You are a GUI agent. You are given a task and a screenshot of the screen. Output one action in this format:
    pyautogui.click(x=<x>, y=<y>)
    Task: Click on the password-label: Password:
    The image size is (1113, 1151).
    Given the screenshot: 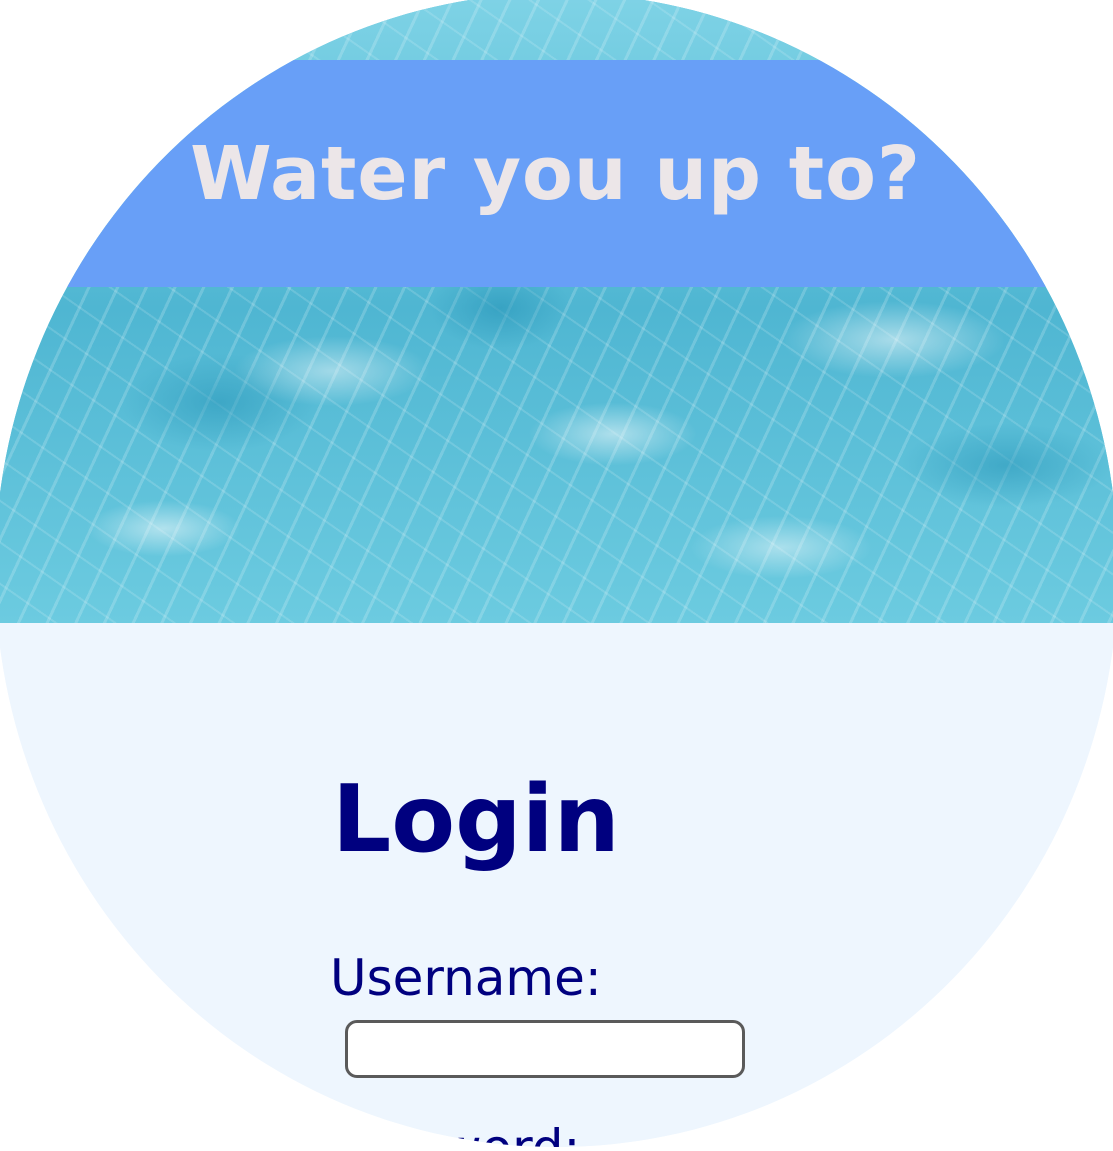 What is the action you would take?
    pyautogui.click(x=455, y=1135)
    